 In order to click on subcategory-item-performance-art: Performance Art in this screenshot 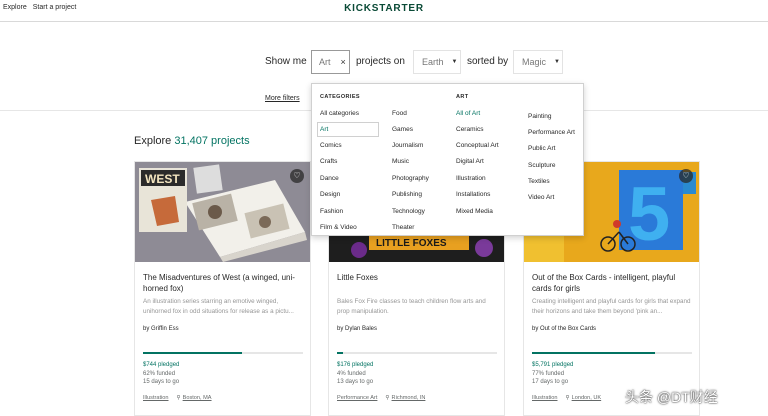, I will do `click(551, 132)`.